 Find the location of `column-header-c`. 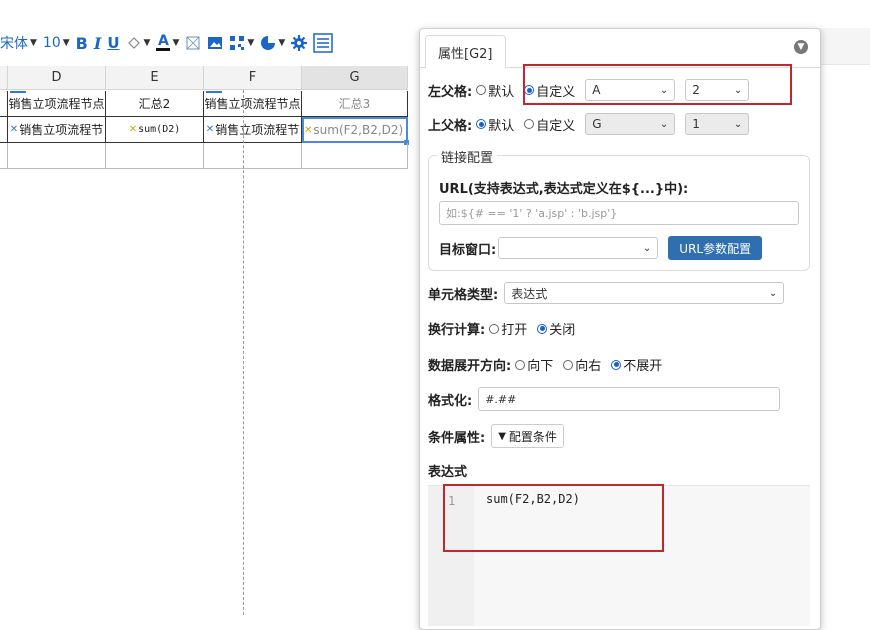

column-header-c is located at coordinates (4, 78).